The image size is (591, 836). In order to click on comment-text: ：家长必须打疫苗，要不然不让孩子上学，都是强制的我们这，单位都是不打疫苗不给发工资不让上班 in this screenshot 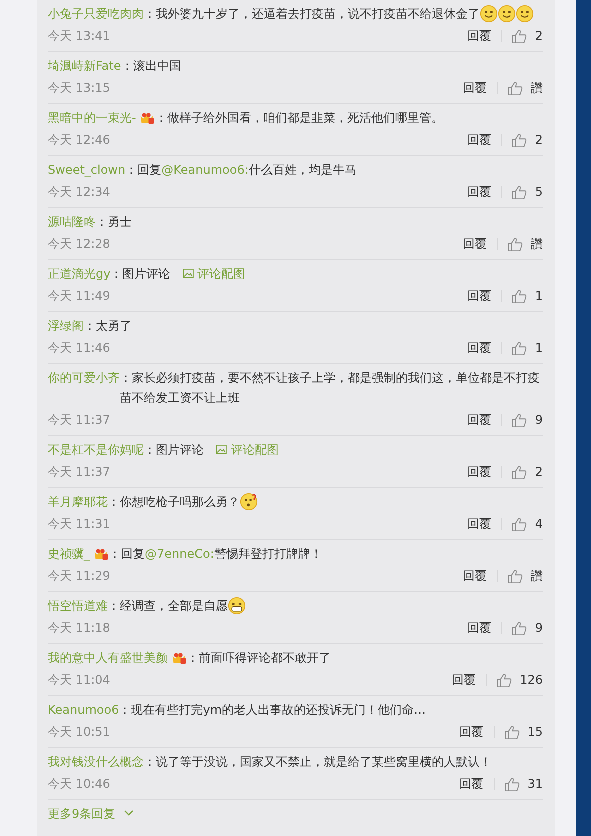, I will do `click(330, 388)`.